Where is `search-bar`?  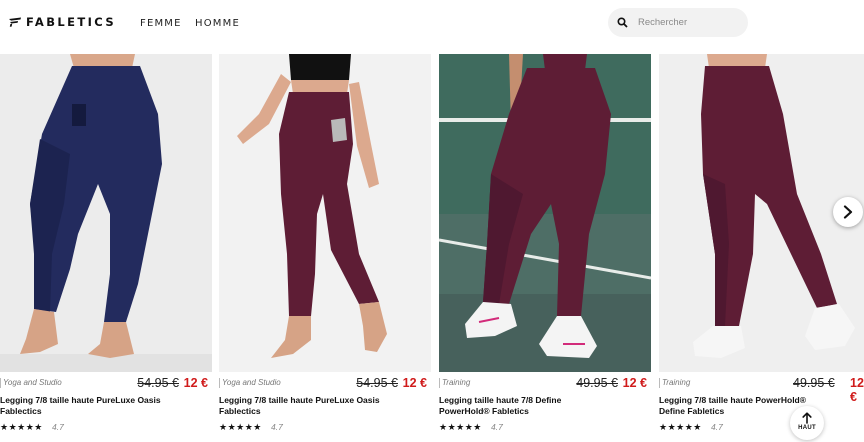 search-bar is located at coordinates (678, 22).